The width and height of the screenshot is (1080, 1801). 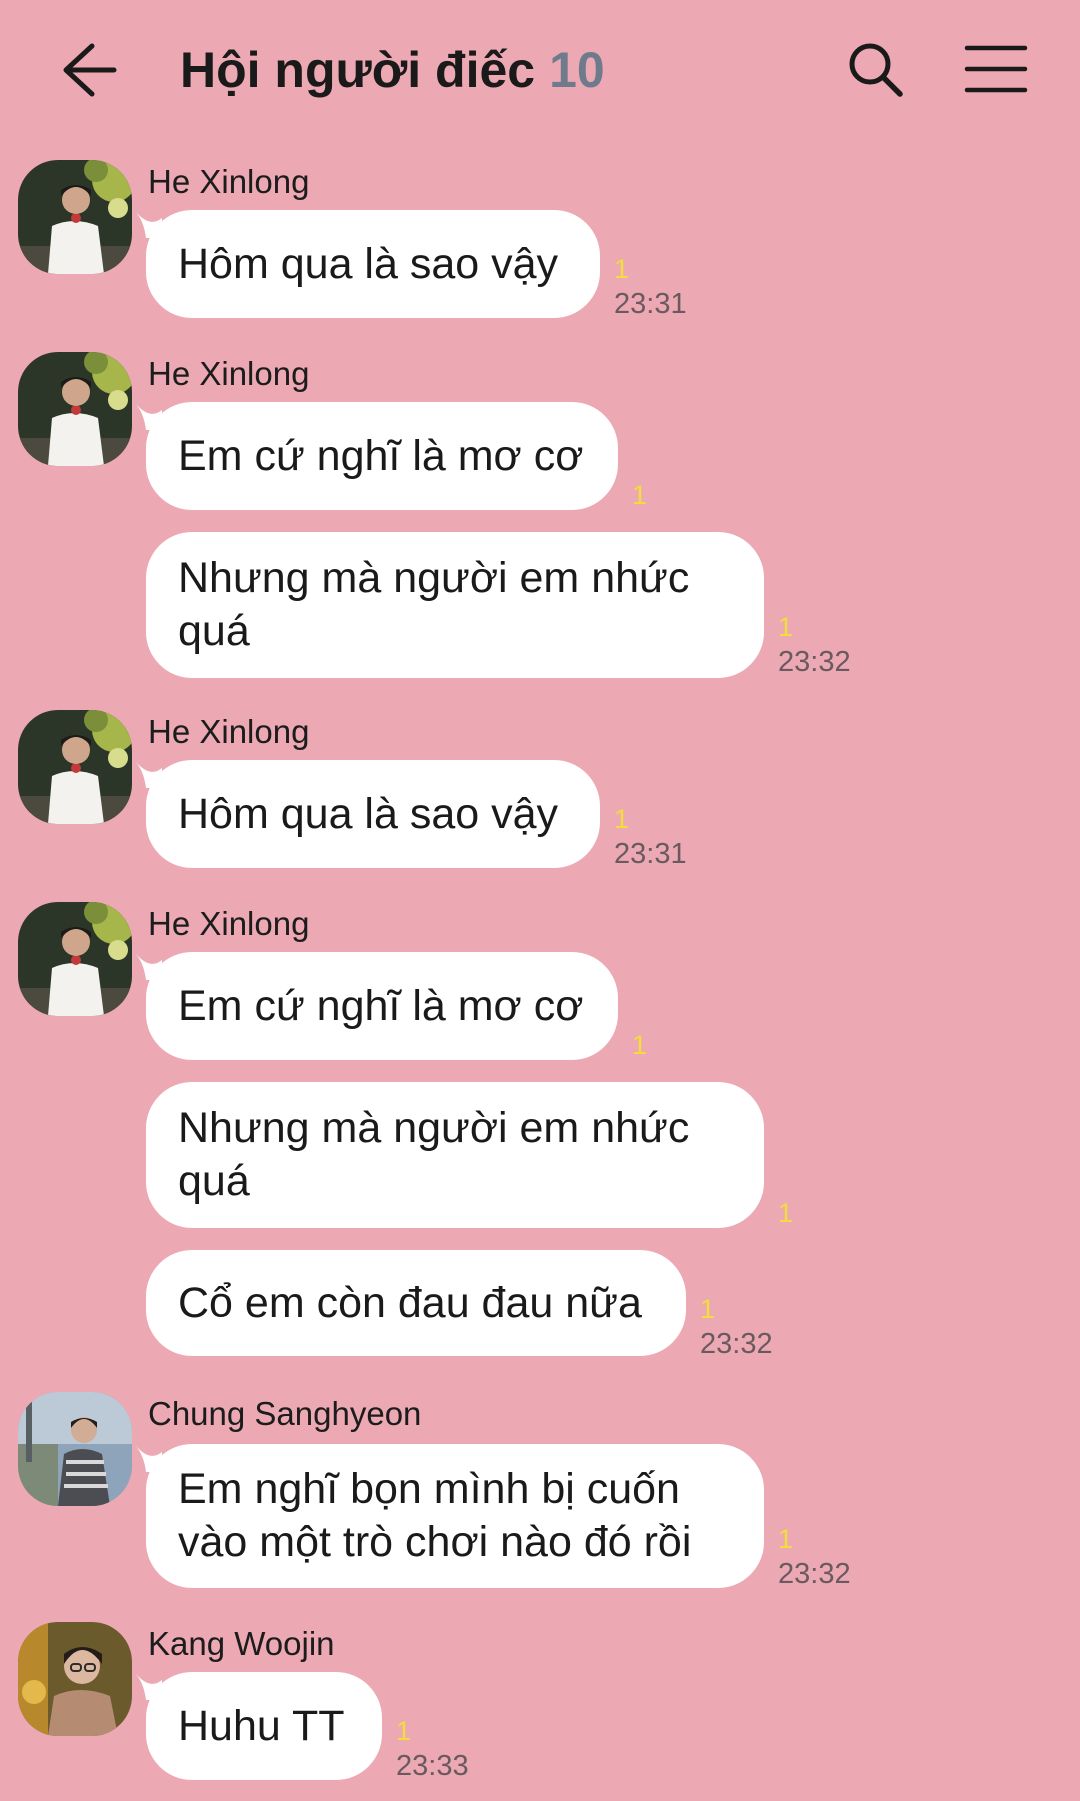 I want to click on menu-icon, so click(x=996, y=69).